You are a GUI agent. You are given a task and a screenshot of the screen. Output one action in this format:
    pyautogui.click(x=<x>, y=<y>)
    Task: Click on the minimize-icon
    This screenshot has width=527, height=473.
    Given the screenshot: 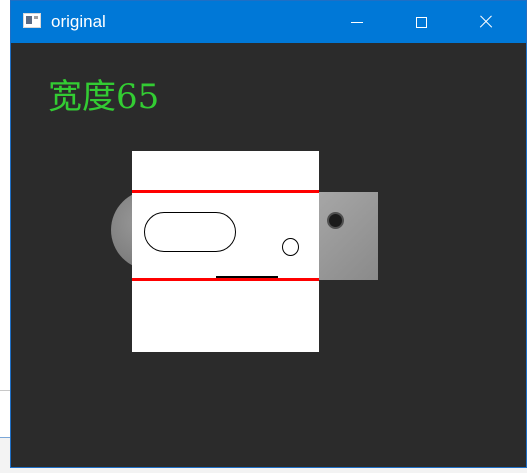 What is the action you would take?
    pyautogui.click(x=357, y=22)
    